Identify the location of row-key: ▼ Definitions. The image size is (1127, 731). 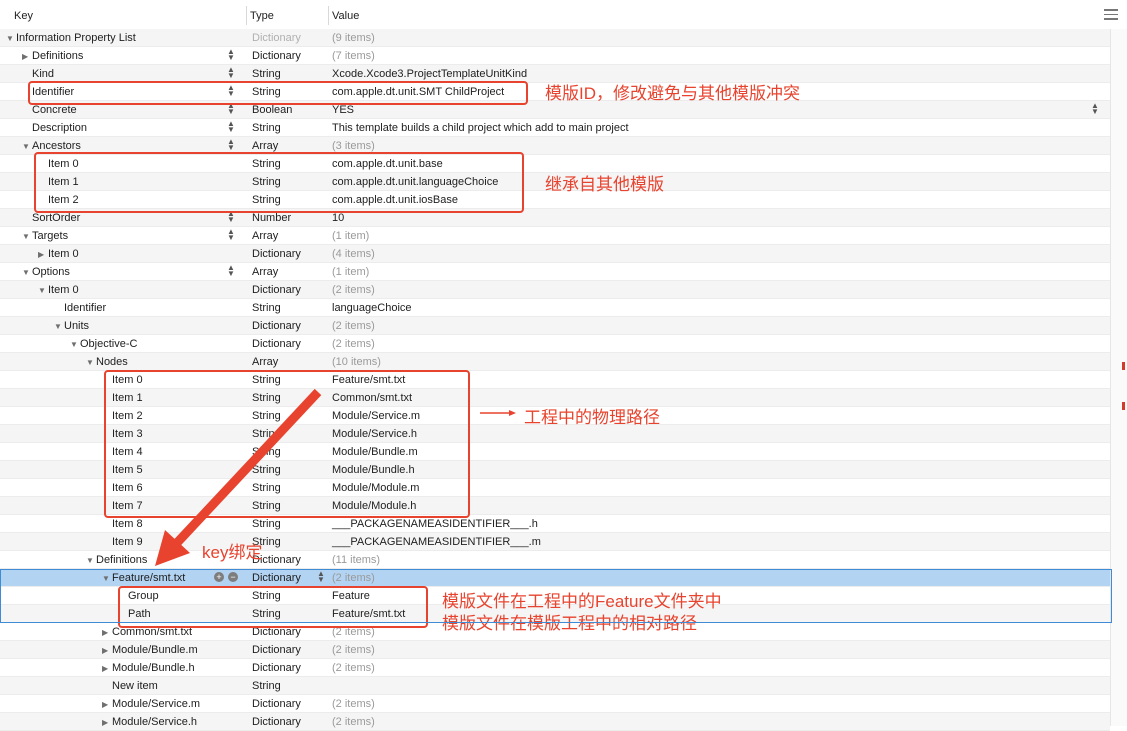
(116, 560).